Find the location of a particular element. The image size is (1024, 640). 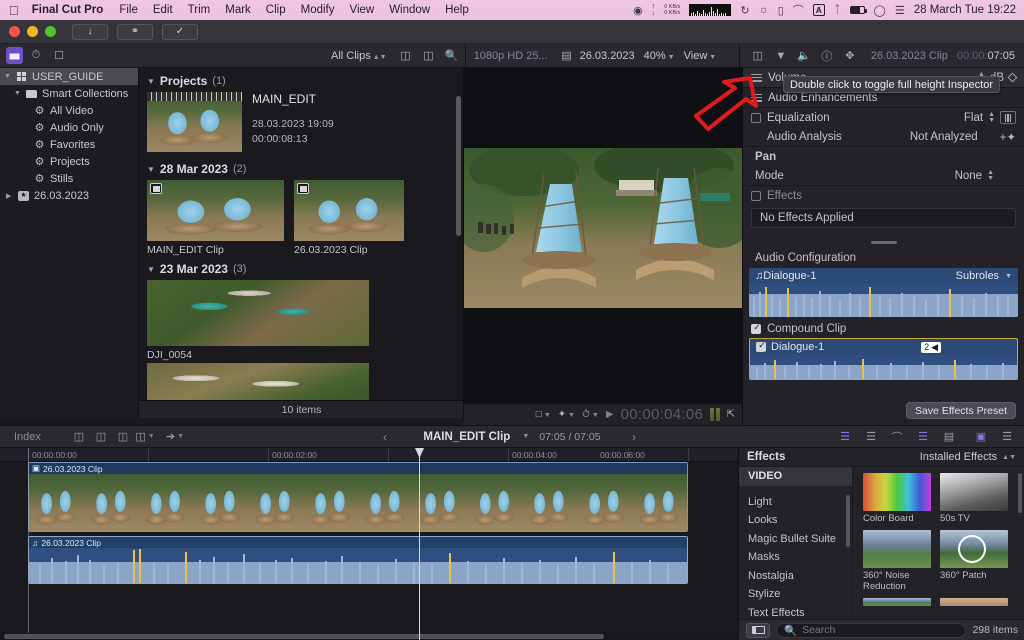

effect-item-partial is located at coordinates (974, 602).